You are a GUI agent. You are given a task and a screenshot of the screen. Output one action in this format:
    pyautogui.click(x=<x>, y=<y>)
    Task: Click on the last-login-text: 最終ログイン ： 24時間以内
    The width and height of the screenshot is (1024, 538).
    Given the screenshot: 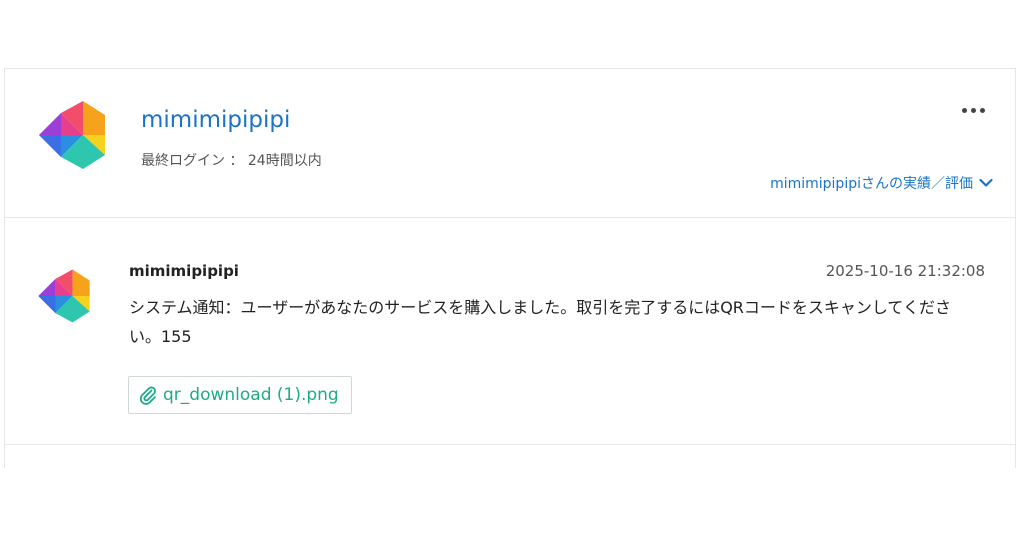 What is the action you would take?
    pyautogui.click(x=231, y=161)
    